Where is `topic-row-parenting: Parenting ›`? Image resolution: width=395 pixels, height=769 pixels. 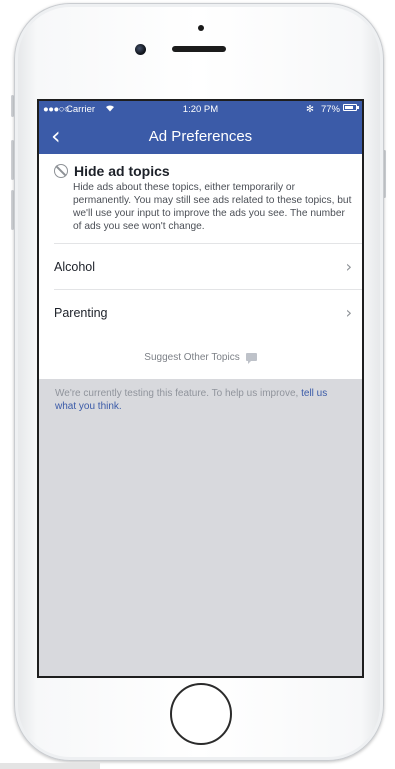
topic-row-parenting: Parenting › is located at coordinates (208, 312).